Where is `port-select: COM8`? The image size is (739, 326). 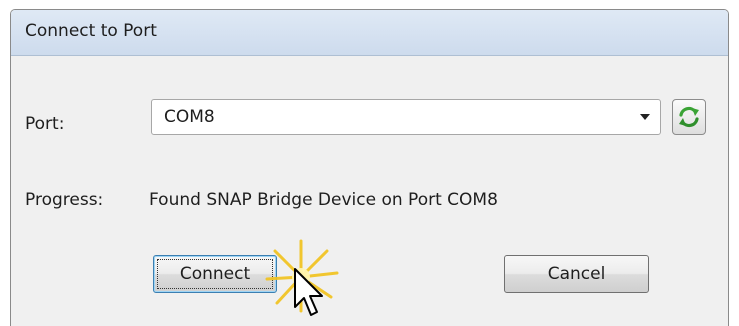 port-select: COM8 is located at coordinates (406, 117).